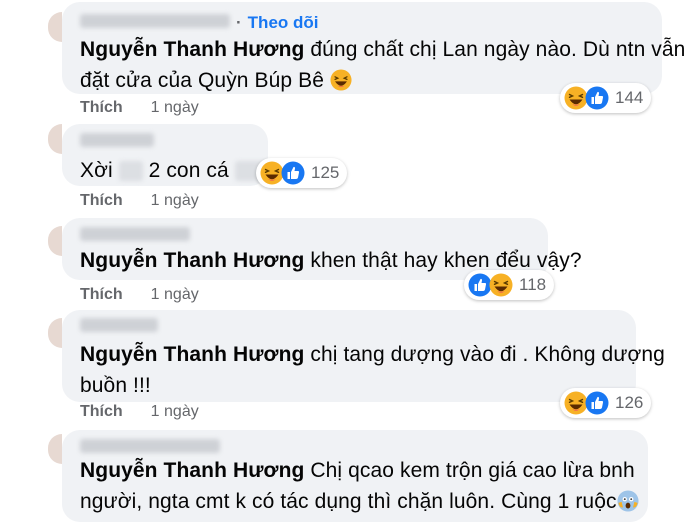 The width and height of the screenshot is (700, 522). I want to click on blurred-text, so click(130, 171).